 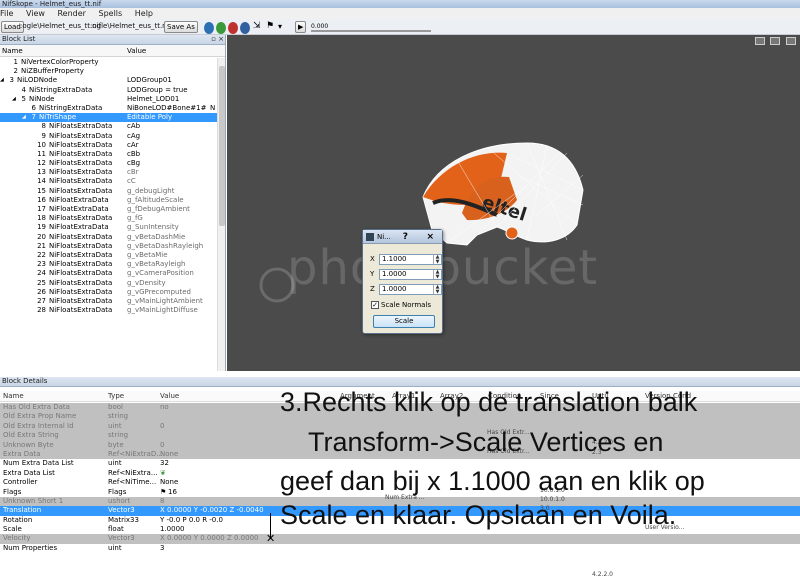 What do you see at coordinates (222, 146) in the screenshot?
I see `scrollbar-thumb` at bounding box center [222, 146].